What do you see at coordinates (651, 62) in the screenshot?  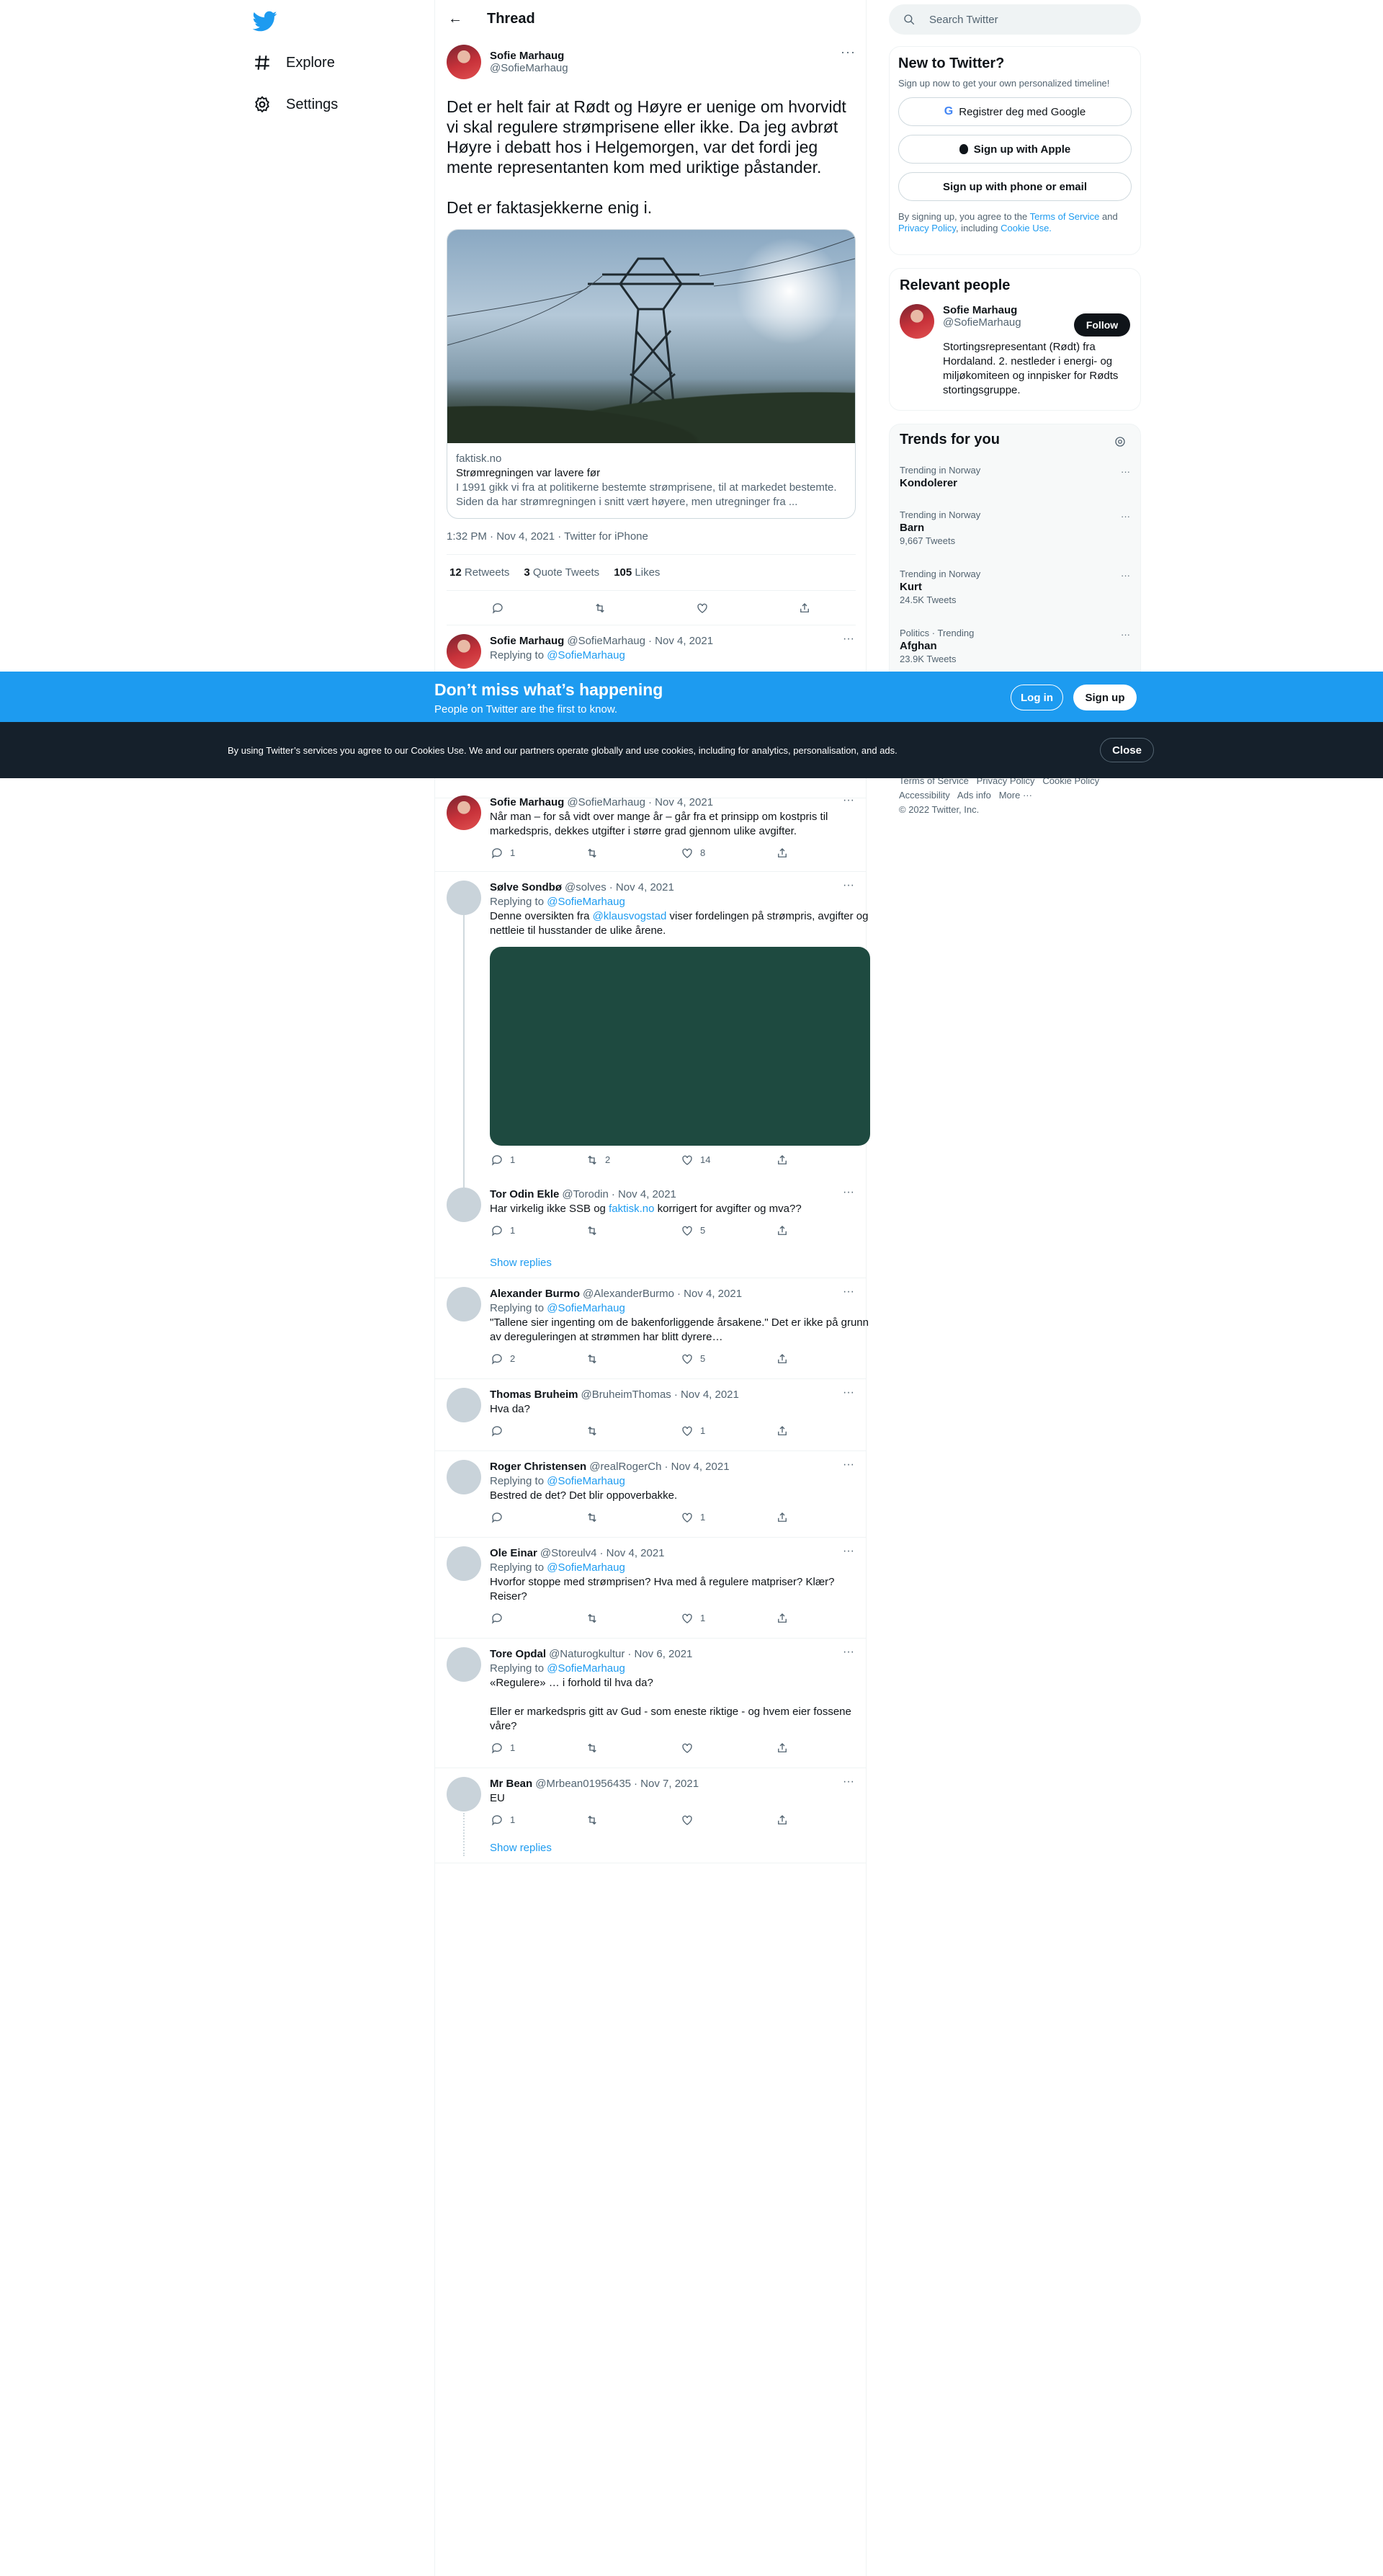 I see `focal-tweet-author: Sofie Marhaug @SofieMarhaug` at bounding box center [651, 62].